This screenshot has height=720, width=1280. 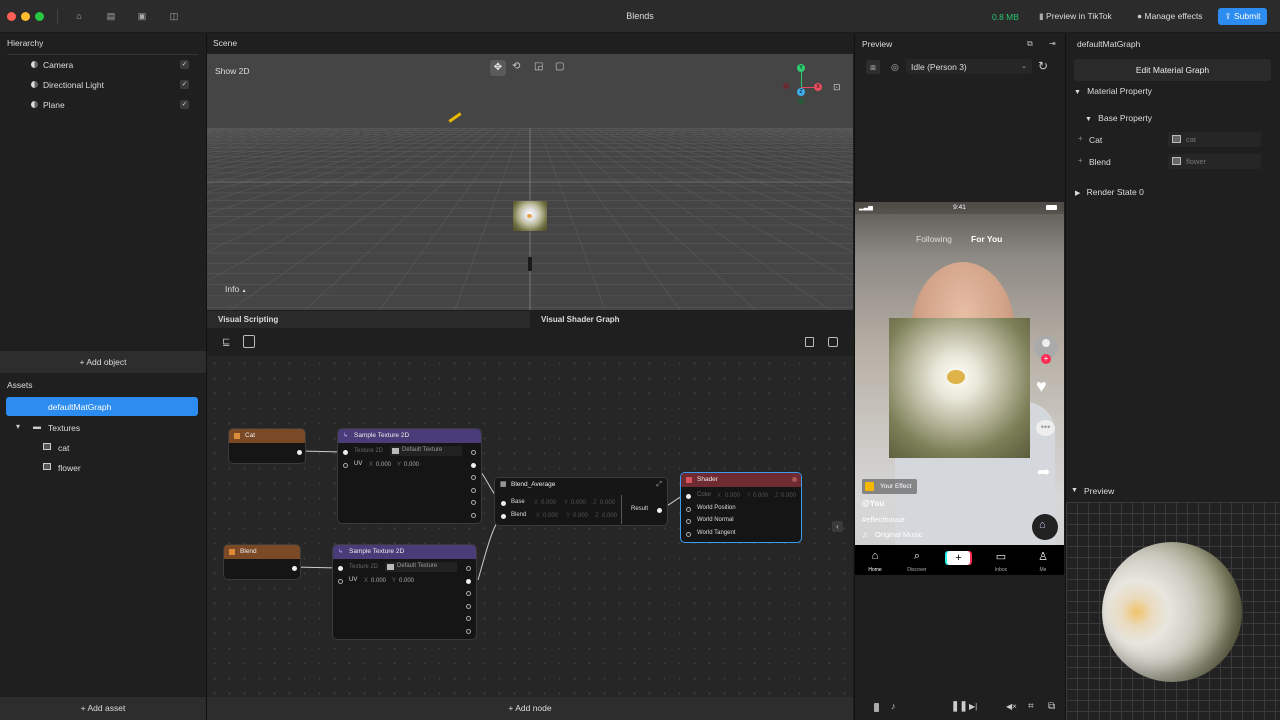 What do you see at coordinates (530, 708) in the screenshot?
I see `add-node-button: + Add node` at bounding box center [530, 708].